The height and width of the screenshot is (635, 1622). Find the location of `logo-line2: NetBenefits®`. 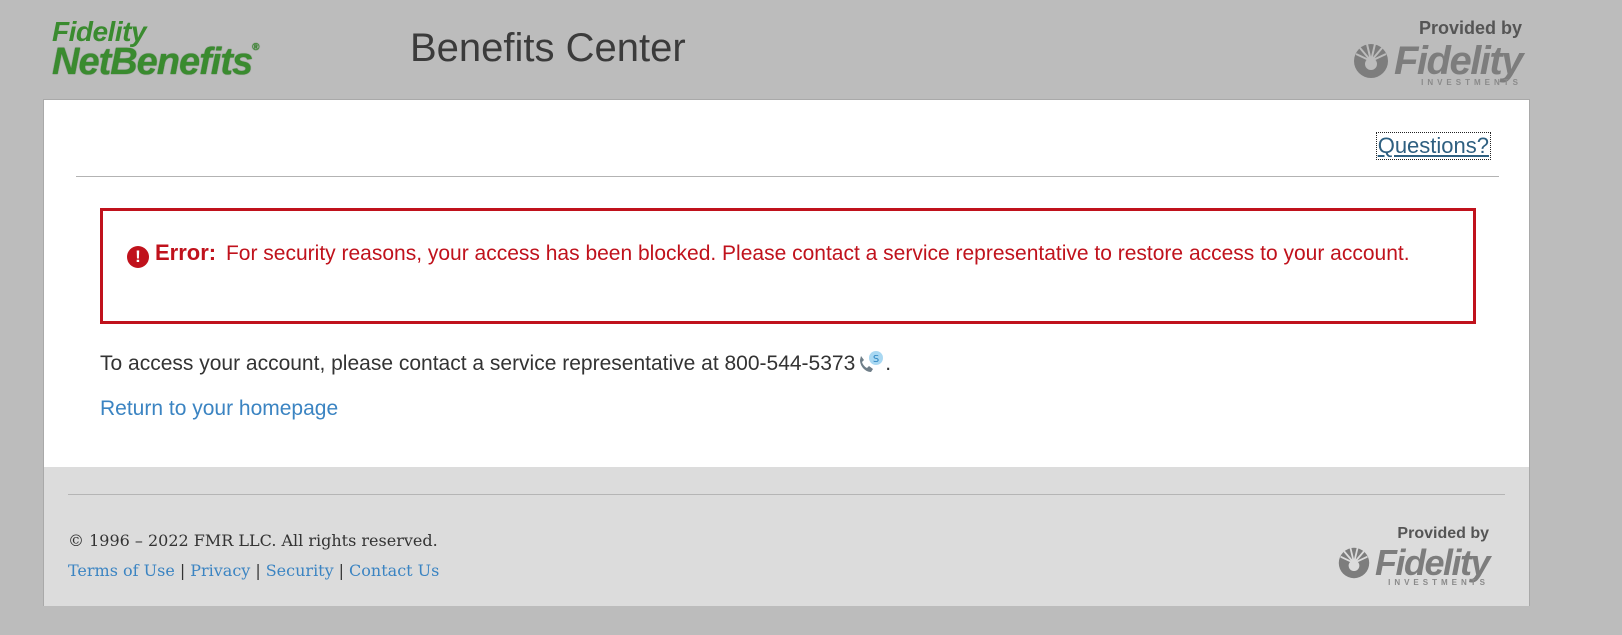

logo-line2: NetBenefits® is located at coordinates (156, 62).